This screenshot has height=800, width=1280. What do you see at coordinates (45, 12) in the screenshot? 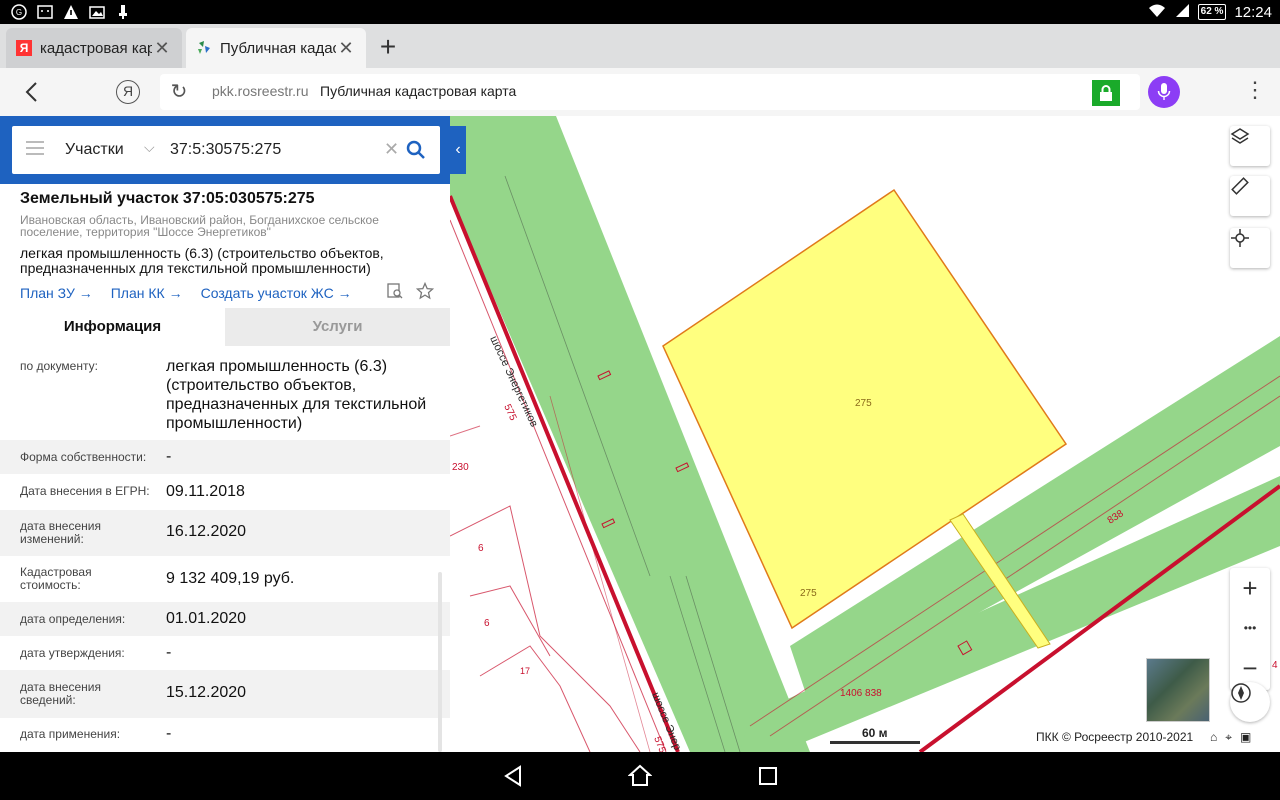
I see `screenshot-notification-icon` at bounding box center [45, 12].